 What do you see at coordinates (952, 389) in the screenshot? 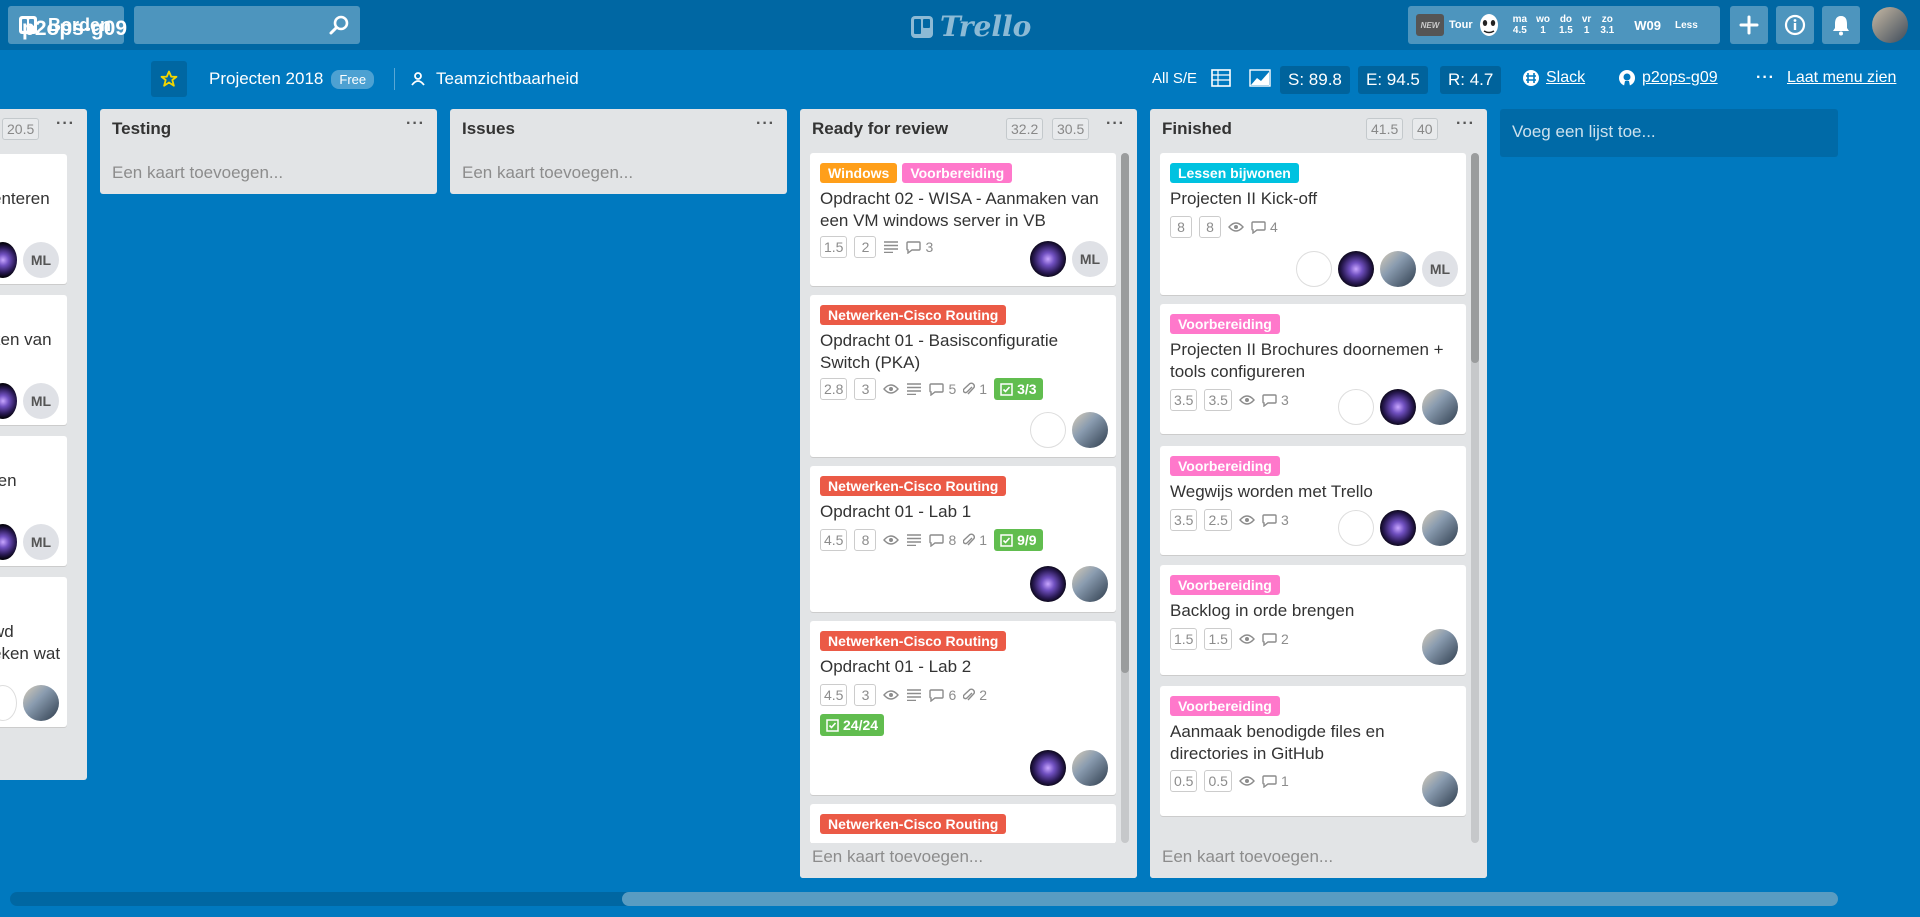
I see `comment-count: 5` at bounding box center [952, 389].